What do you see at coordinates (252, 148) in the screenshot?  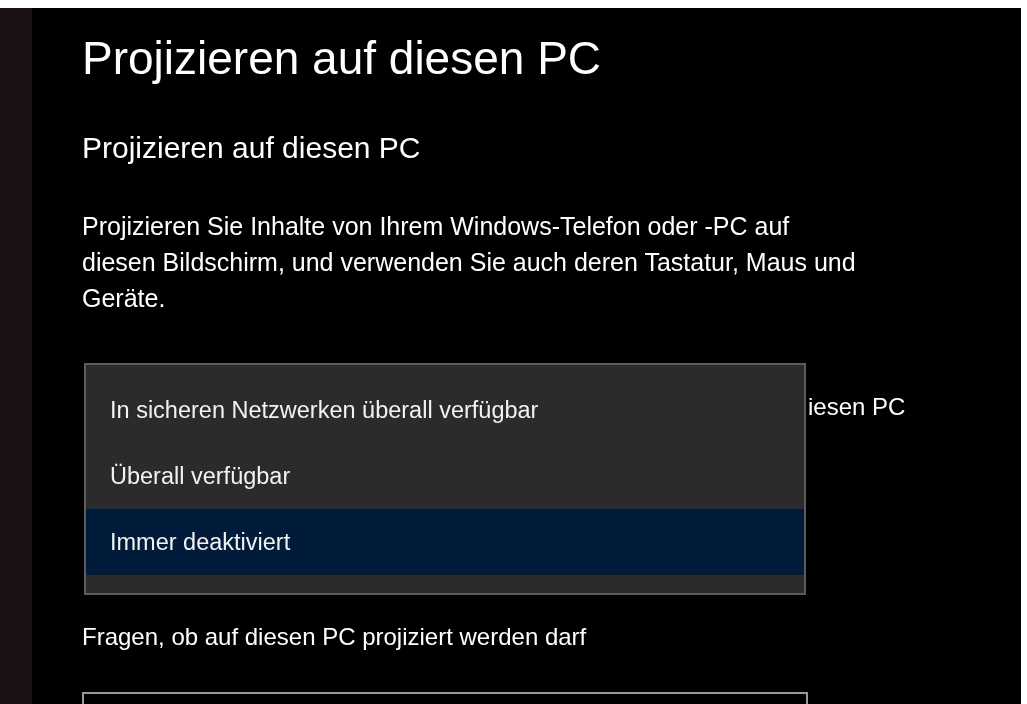 I see `section-heading: Projizieren auf diesen PC` at bounding box center [252, 148].